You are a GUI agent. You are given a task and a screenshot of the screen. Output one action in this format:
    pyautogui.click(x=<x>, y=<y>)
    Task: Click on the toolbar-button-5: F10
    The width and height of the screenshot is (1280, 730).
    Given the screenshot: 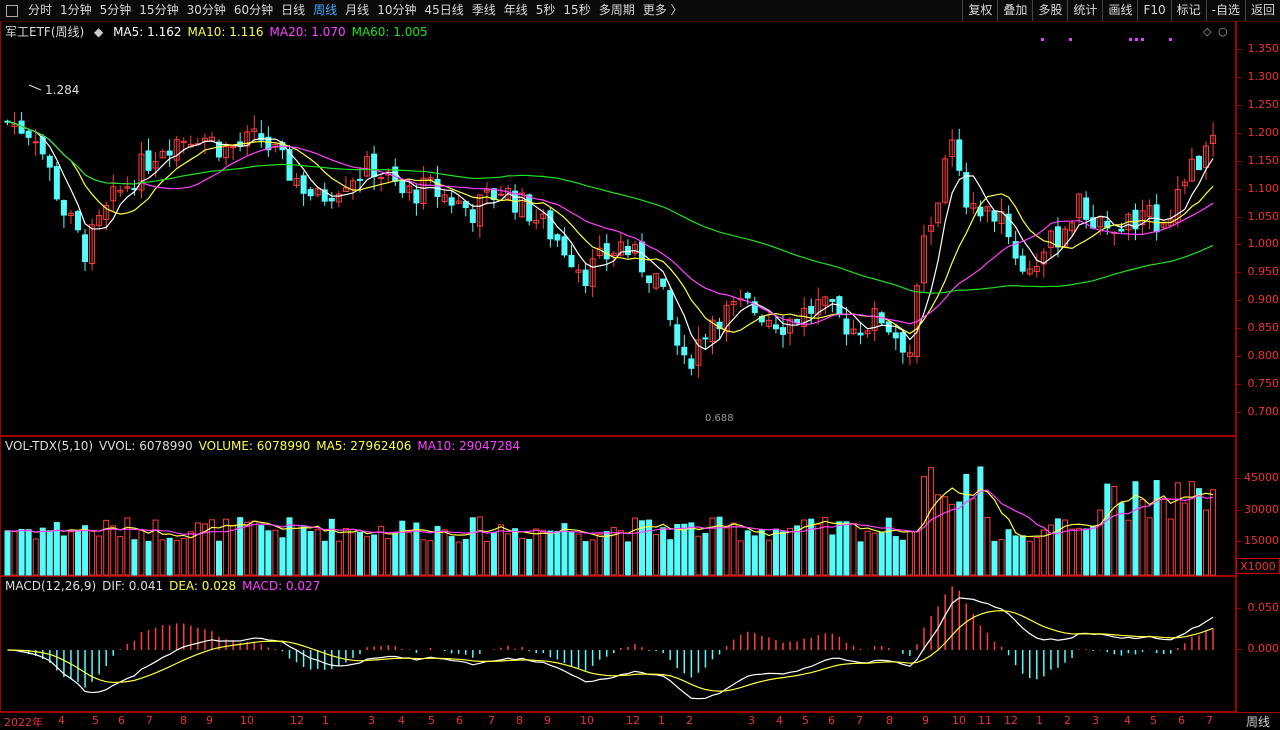 What is the action you would take?
    pyautogui.click(x=1153, y=10)
    